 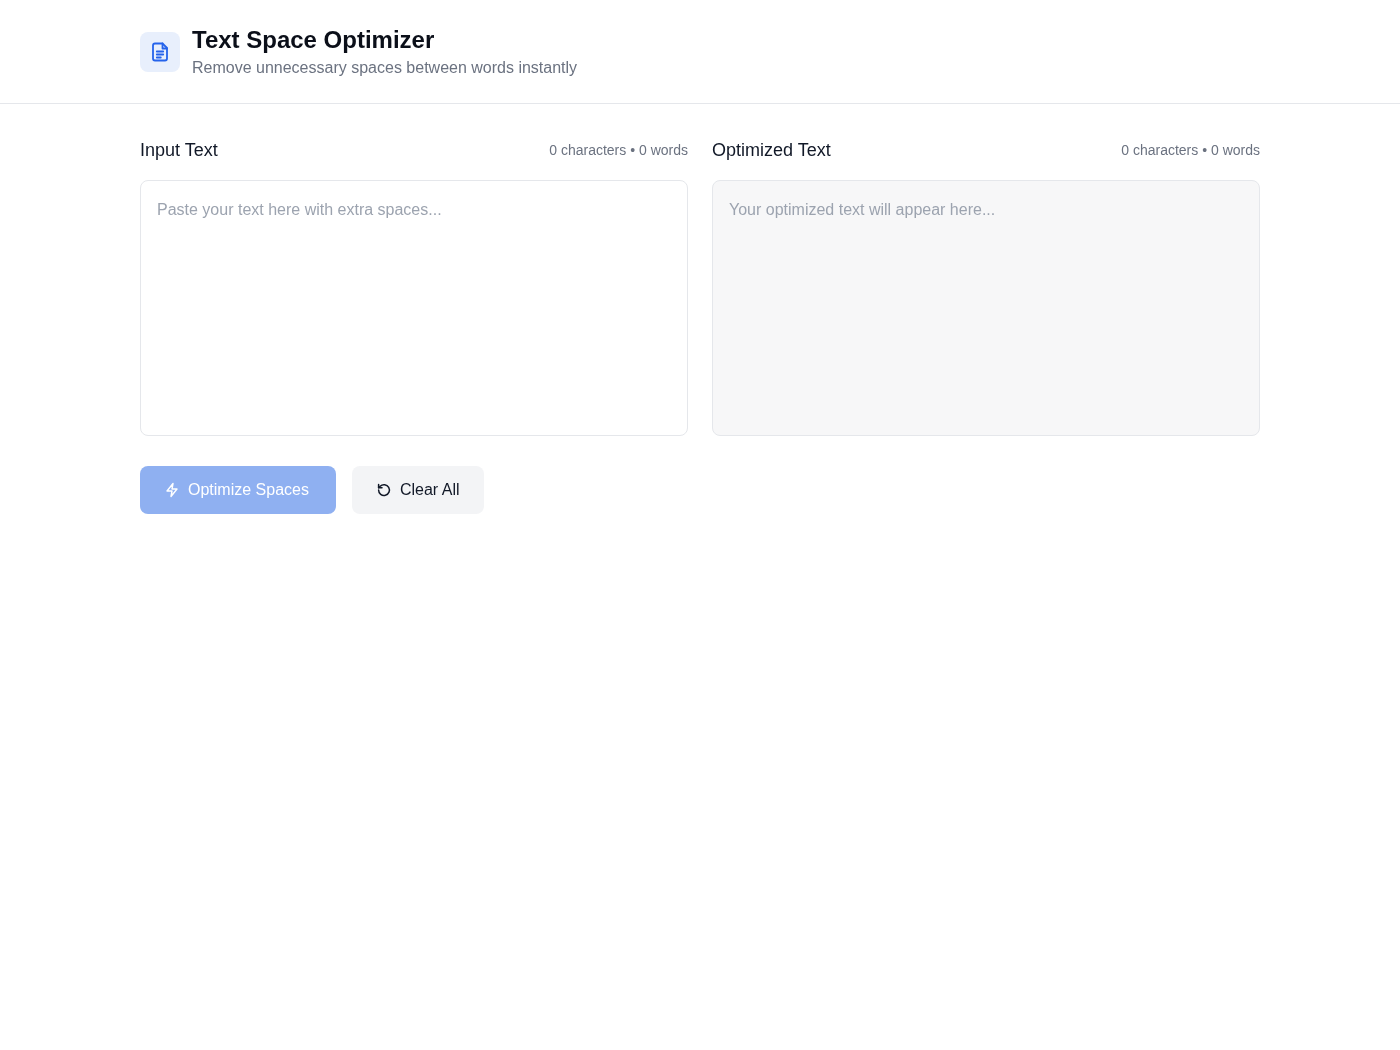 I want to click on panel-label: Optimized Text, so click(x=771, y=150).